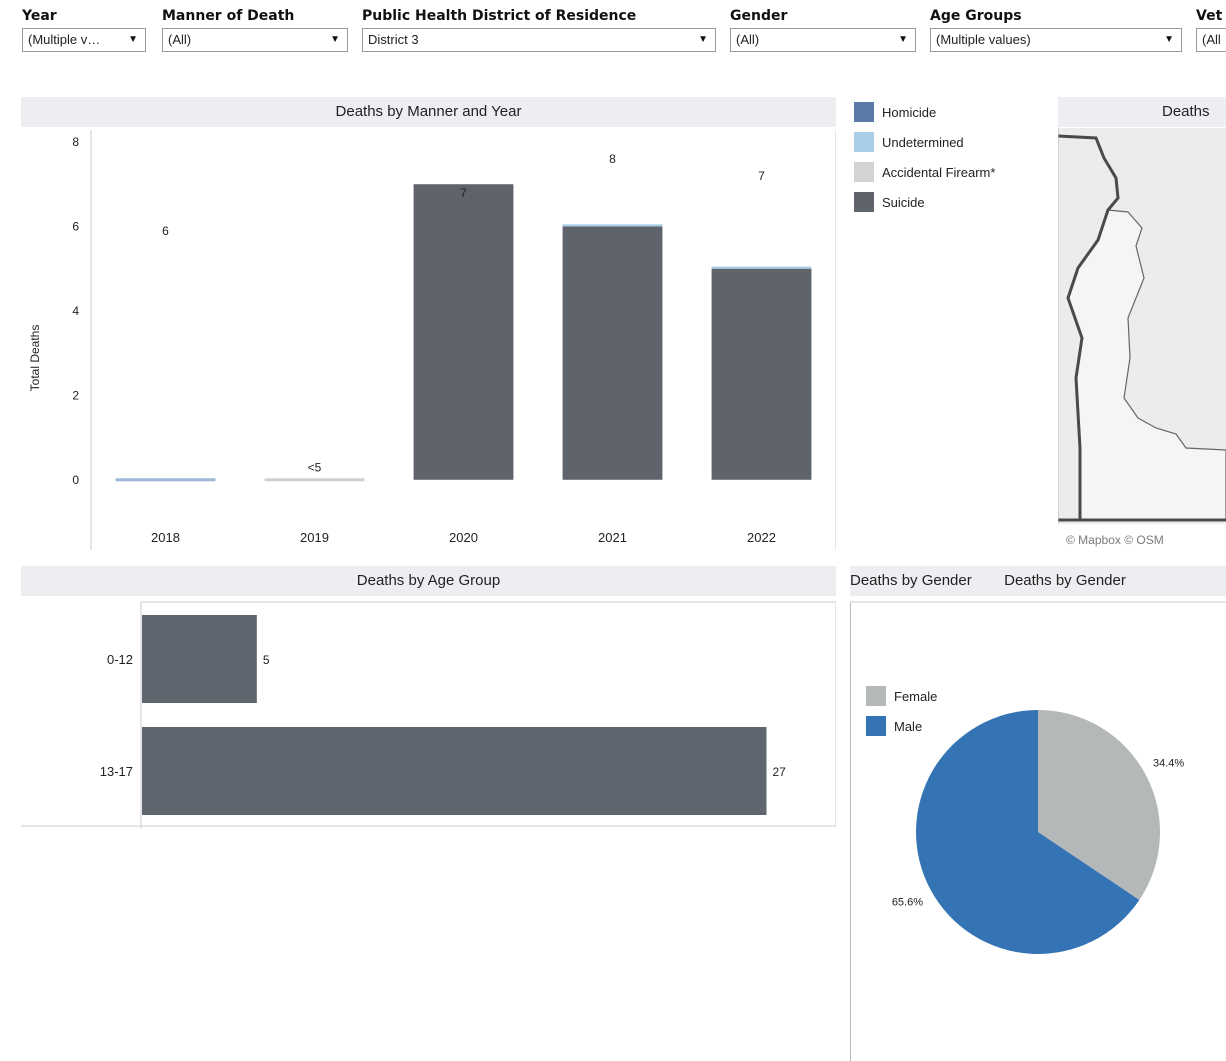 The height and width of the screenshot is (1061, 1226). What do you see at coordinates (1056, 40) in the screenshot?
I see `age-groups-select: (Multiple values) ▼` at bounding box center [1056, 40].